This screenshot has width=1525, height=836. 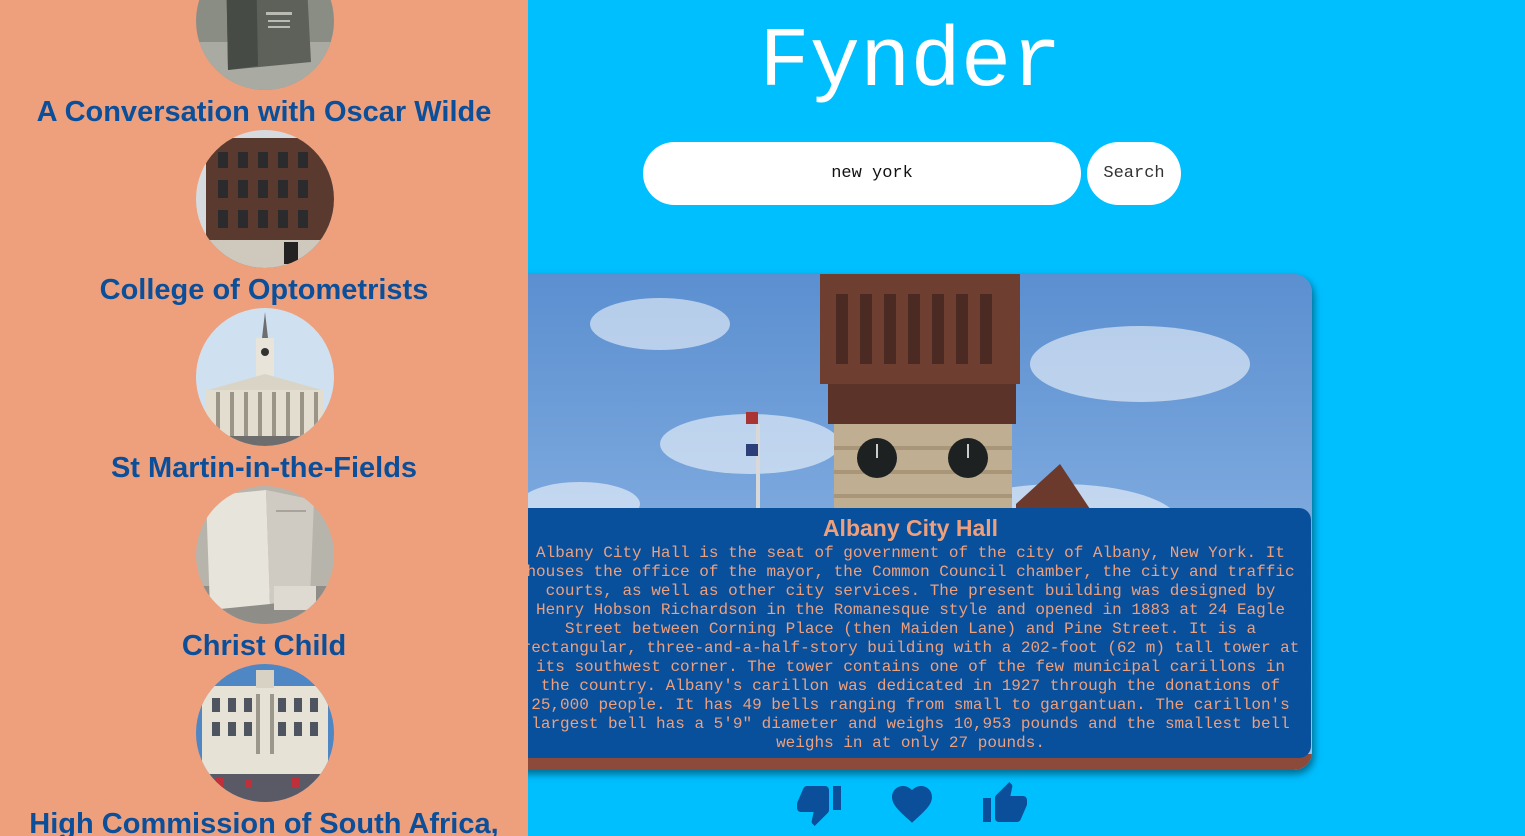 I want to click on sidebar-item: Christ Child, so click(x=264, y=575).